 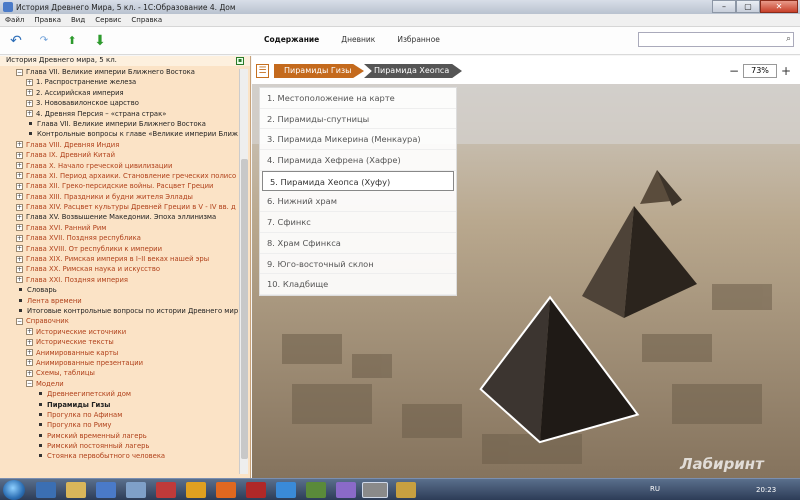 I want to click on search-input: ⌕, so click(x=716, y=39).